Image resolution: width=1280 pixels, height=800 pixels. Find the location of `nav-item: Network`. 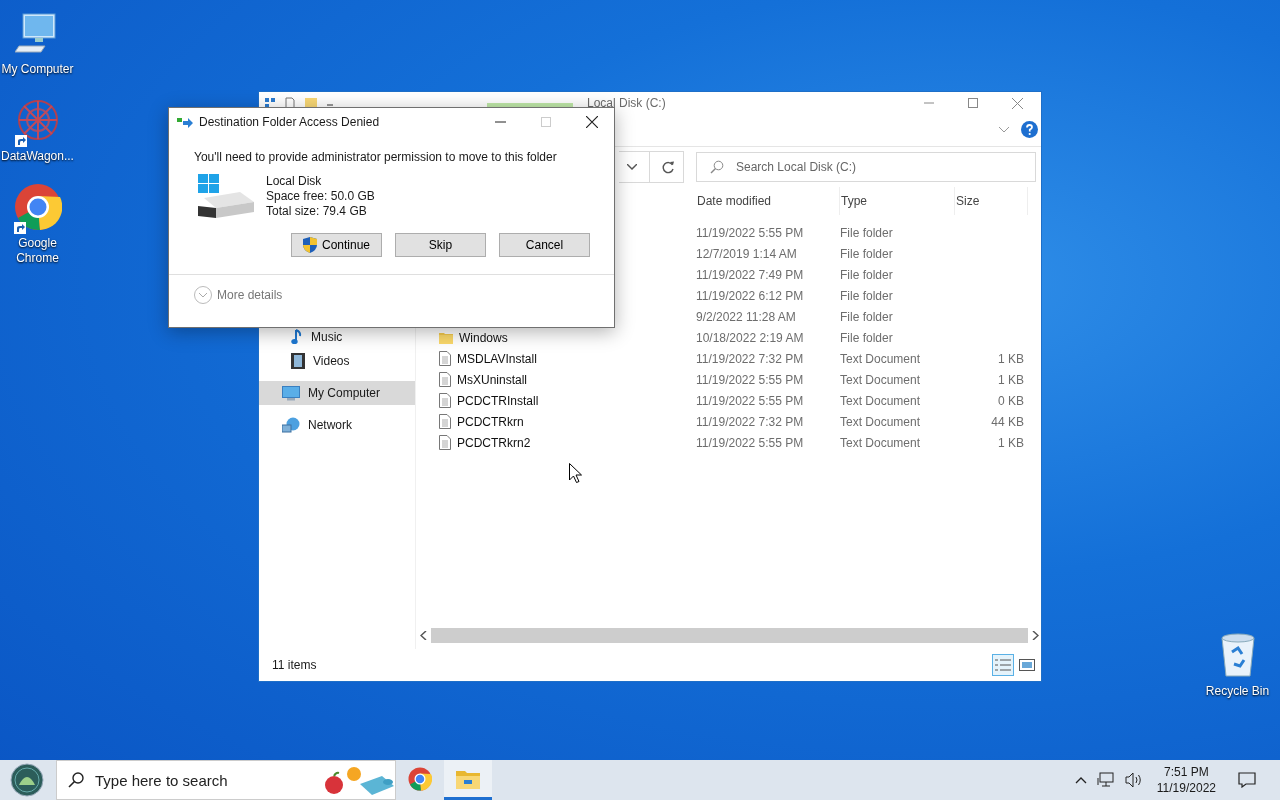

nav-item: Network is located at coordinates (337, 425).